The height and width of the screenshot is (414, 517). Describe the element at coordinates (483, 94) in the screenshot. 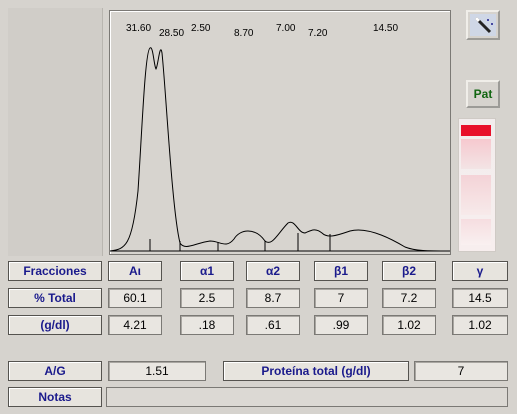

I see `pat-button: Pat` at that location.